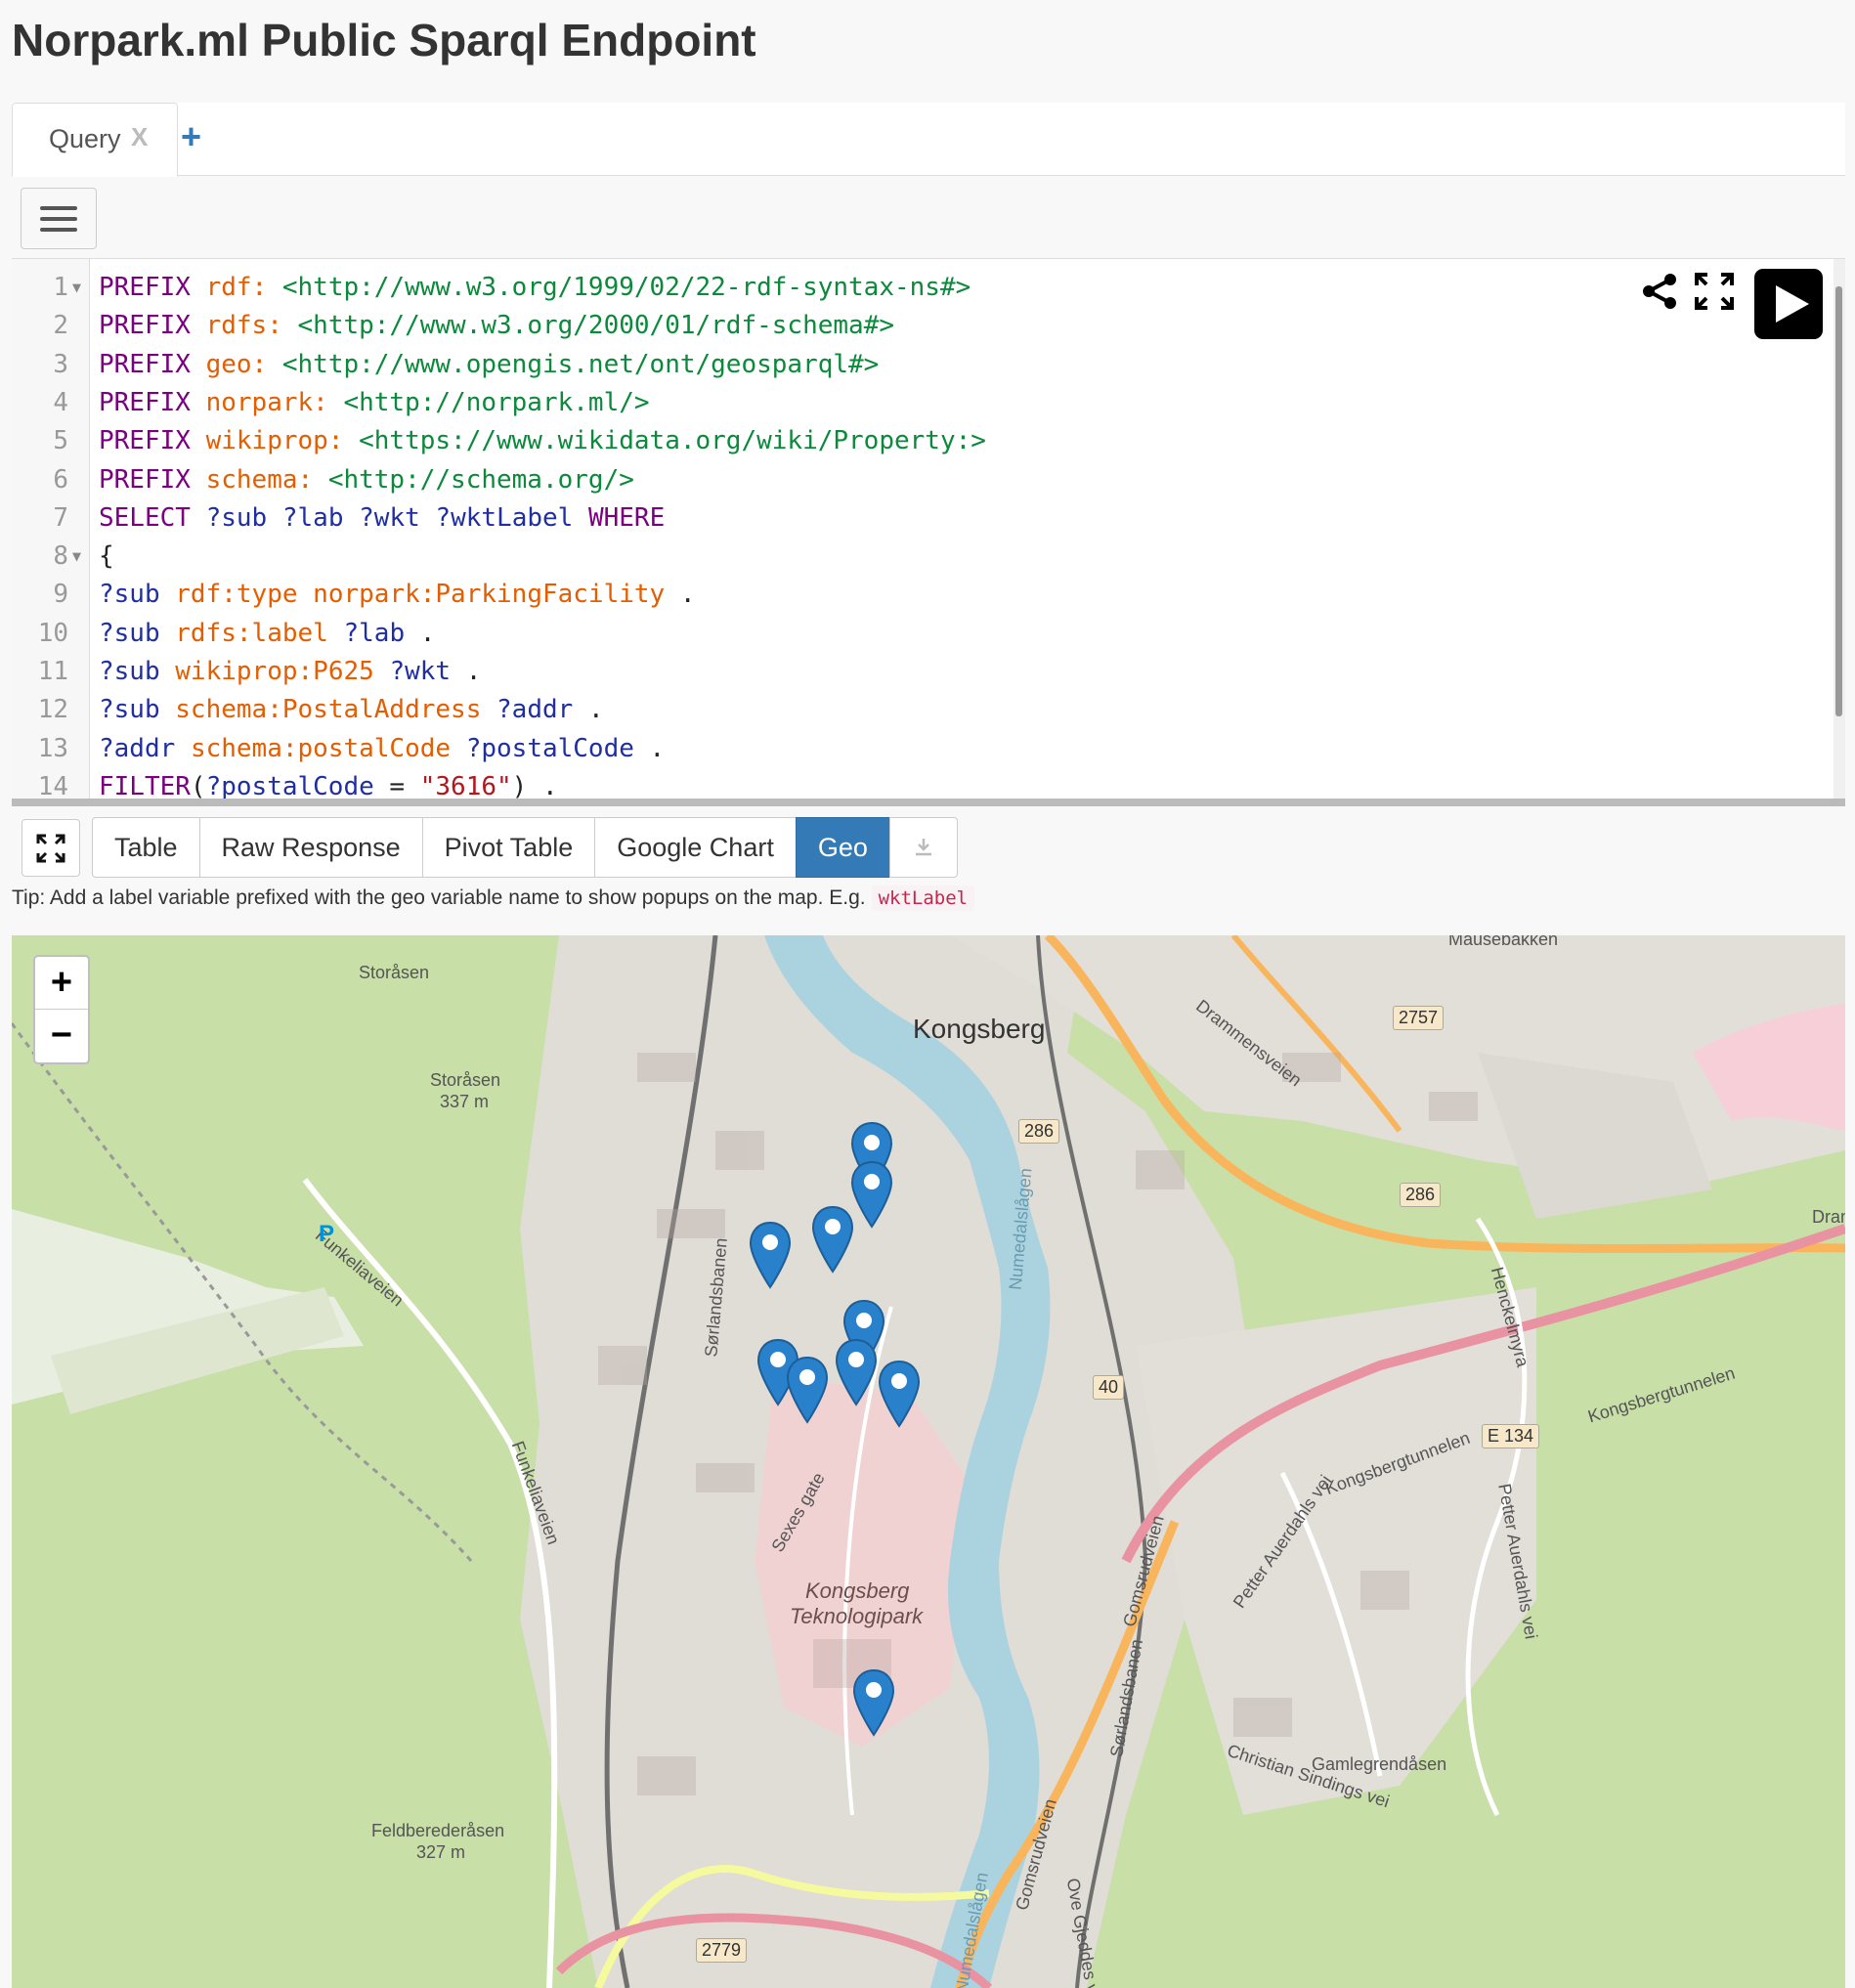 Image resolution: width=1855 pixels, height=1988 pixels. Describe the element at coordinates (921, 480) in the screenshot. I see `code-line: 6 PREFIX schema: <http://schema.org/>` at that location.